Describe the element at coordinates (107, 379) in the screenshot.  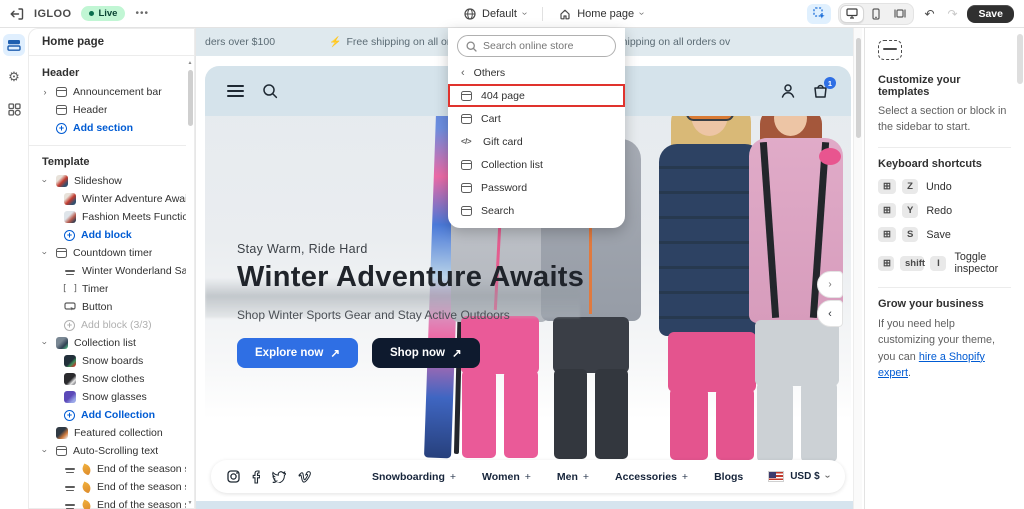
I see `sidebar-item-snow-clothes: Snow clothes` at that location.